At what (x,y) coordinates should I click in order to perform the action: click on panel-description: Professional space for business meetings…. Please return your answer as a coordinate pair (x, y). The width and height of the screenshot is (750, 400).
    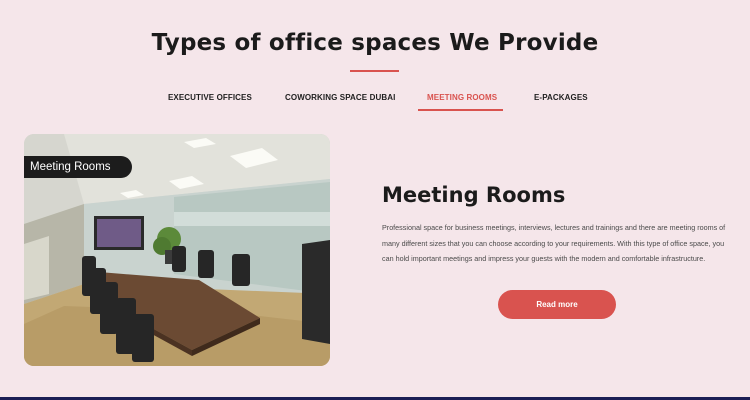
    Looking at the image, I should click on (554, 243).